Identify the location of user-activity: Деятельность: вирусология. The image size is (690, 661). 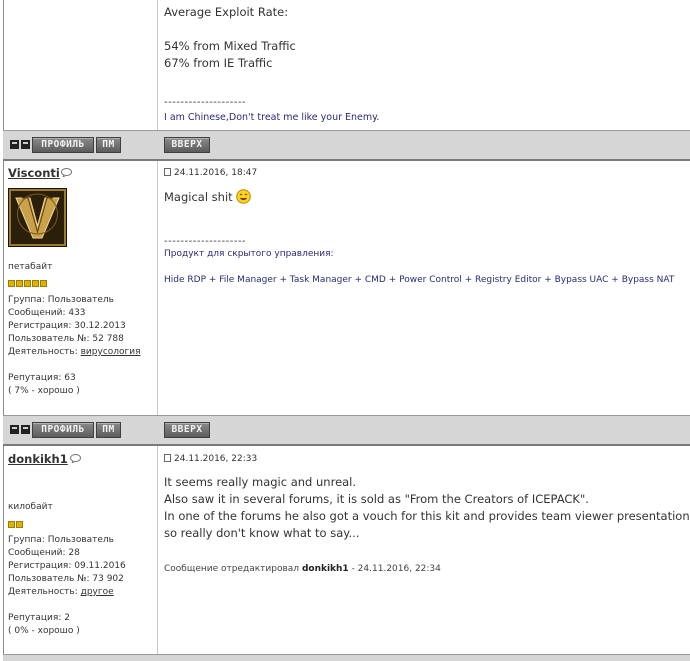
(74, 352).